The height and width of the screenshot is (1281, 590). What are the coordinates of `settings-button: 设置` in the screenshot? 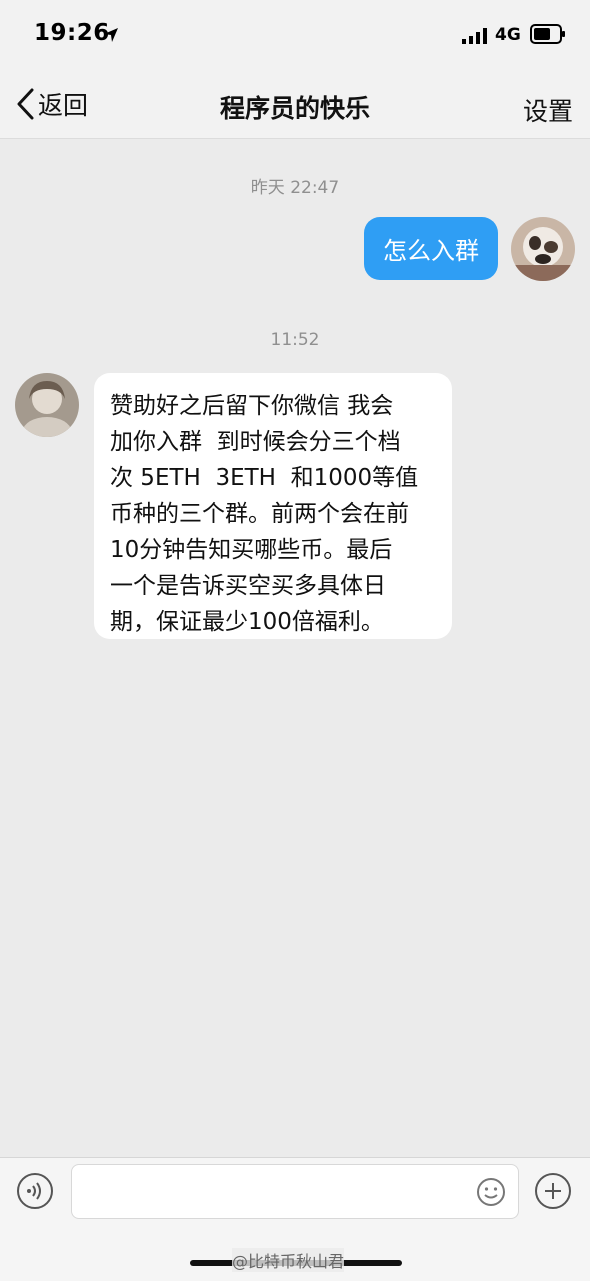 It's located at (548, 110).